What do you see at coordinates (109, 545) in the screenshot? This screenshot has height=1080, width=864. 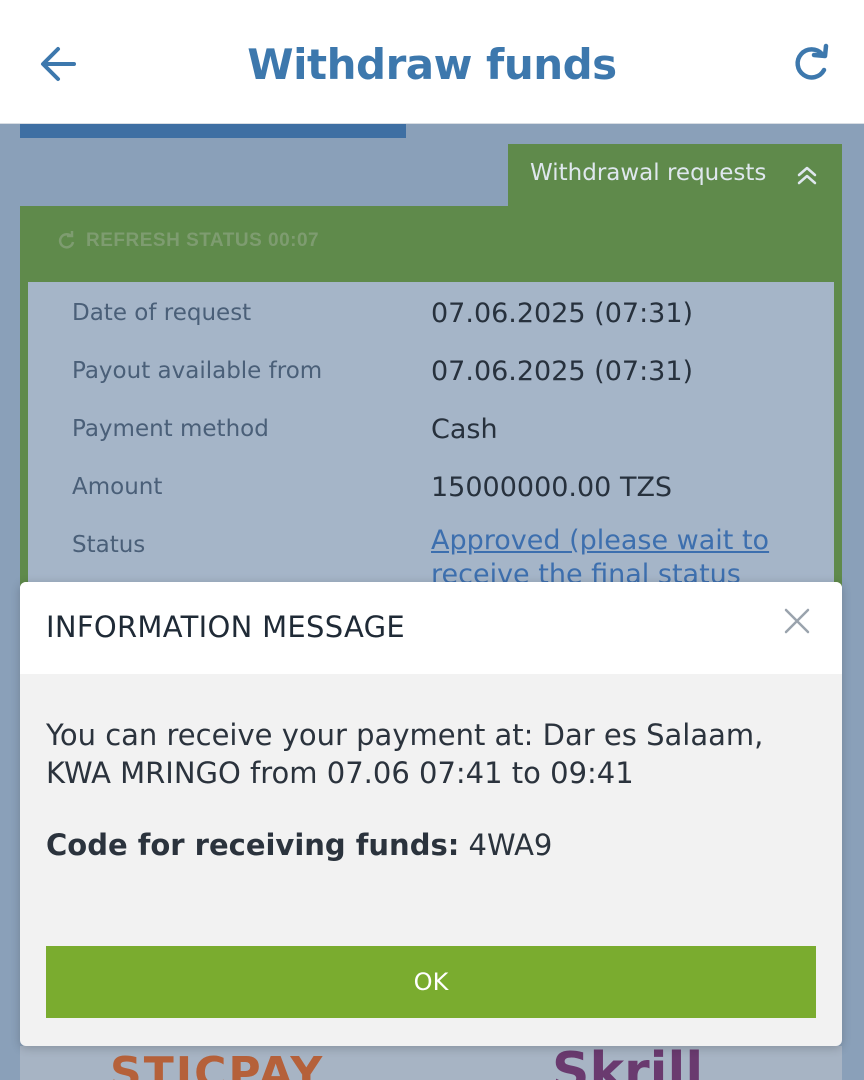 I see `detail-label: Status` at bounding box center [109, 545].